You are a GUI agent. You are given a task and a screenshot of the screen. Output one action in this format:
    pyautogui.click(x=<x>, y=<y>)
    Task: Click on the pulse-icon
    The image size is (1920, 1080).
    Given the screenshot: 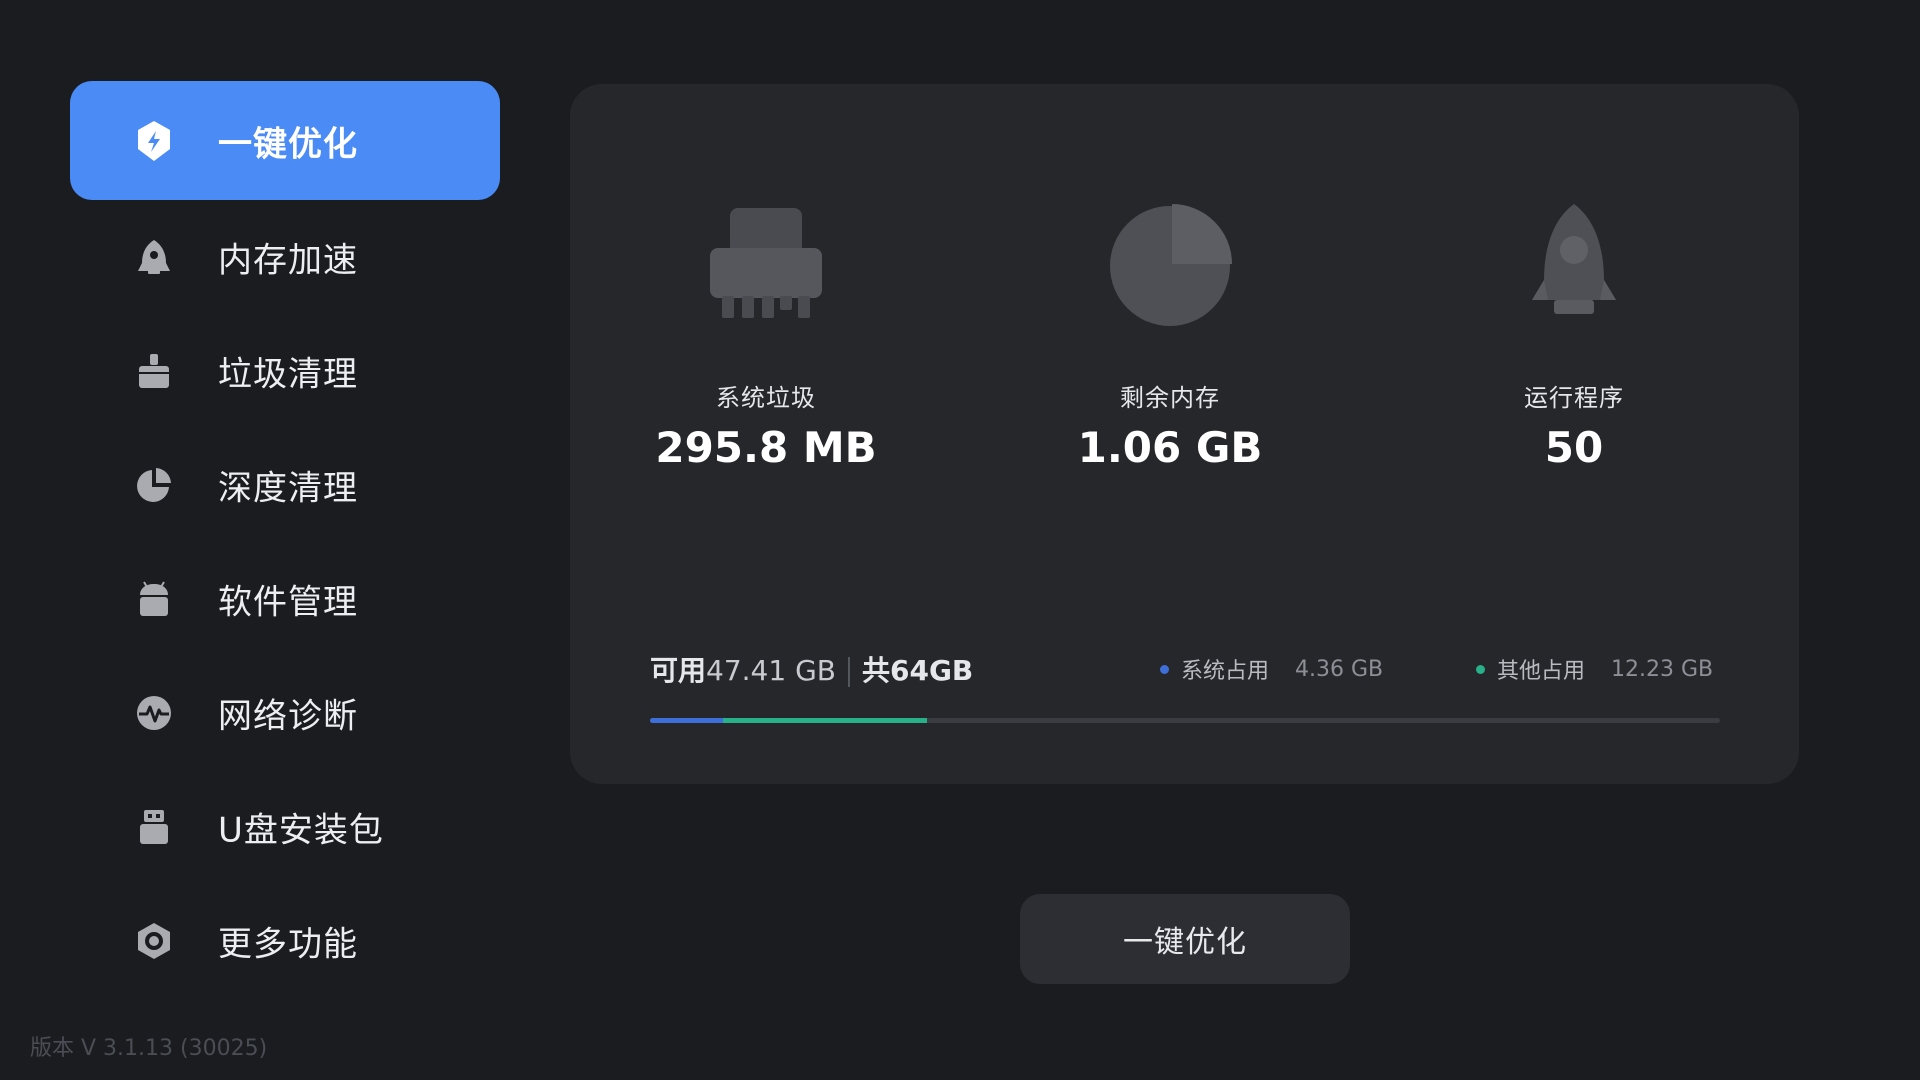 What is the action you would take?
    pyautogui.click(x=154, y=713)
    